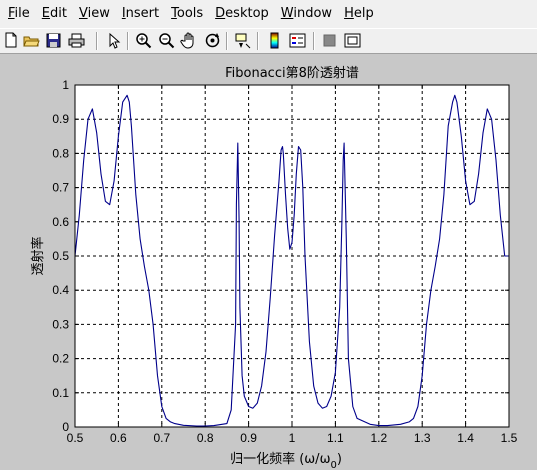 The height and width of the screenshot is (470, 537). What do you see at coordinates (349, 13) in the screenshot?
I see `menu-mnemonic: H` at bounding box center [349, 13].